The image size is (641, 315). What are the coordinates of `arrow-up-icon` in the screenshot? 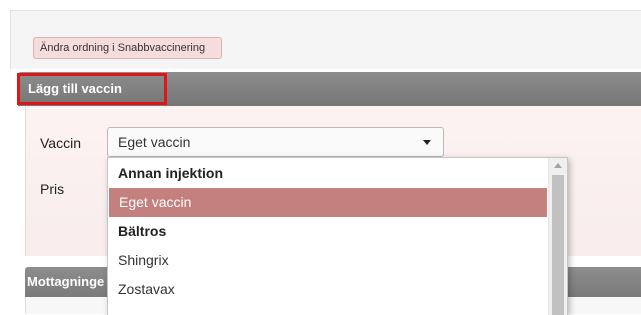 It's located at (558, 165).